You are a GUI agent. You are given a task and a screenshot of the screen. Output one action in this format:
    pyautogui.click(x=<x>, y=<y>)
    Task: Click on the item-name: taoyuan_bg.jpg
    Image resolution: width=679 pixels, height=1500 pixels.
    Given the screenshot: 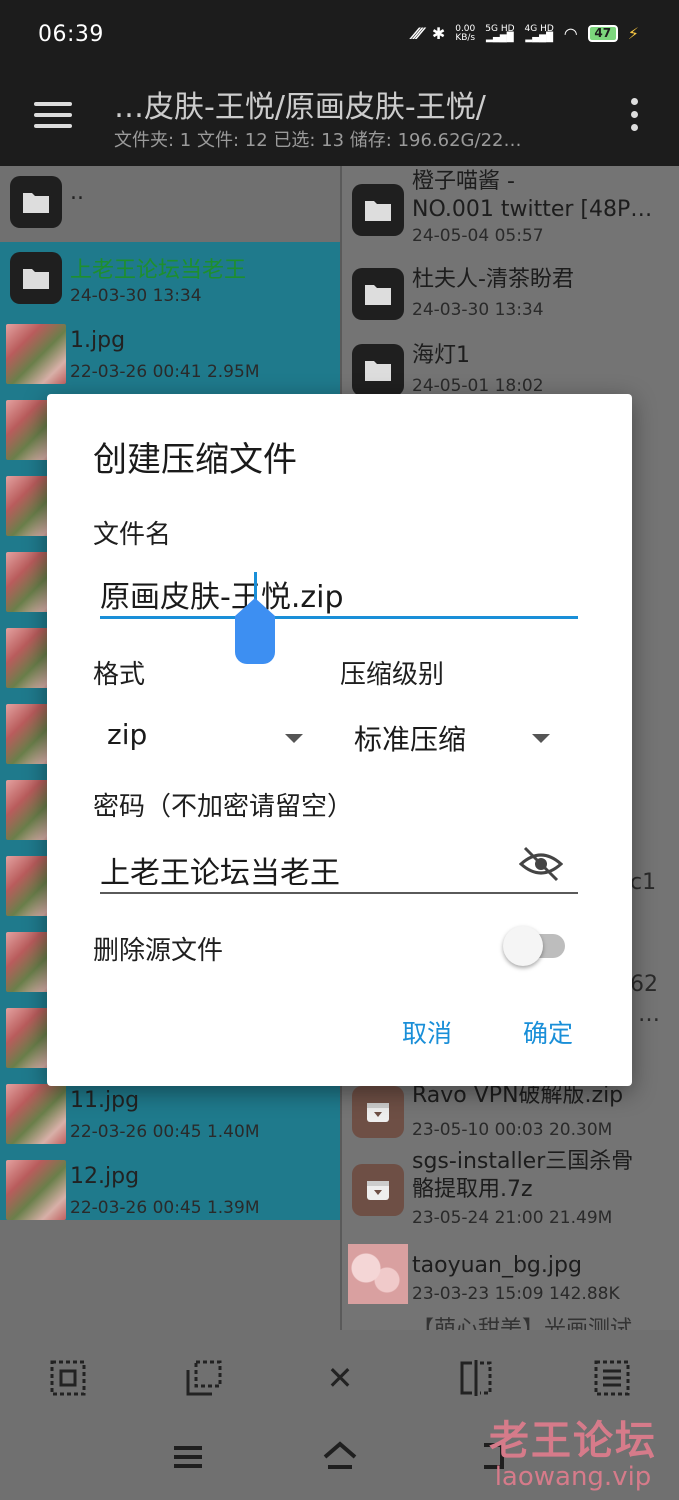 What is the action you would take?
    pyautogui.click(x=497, y=1265)
    